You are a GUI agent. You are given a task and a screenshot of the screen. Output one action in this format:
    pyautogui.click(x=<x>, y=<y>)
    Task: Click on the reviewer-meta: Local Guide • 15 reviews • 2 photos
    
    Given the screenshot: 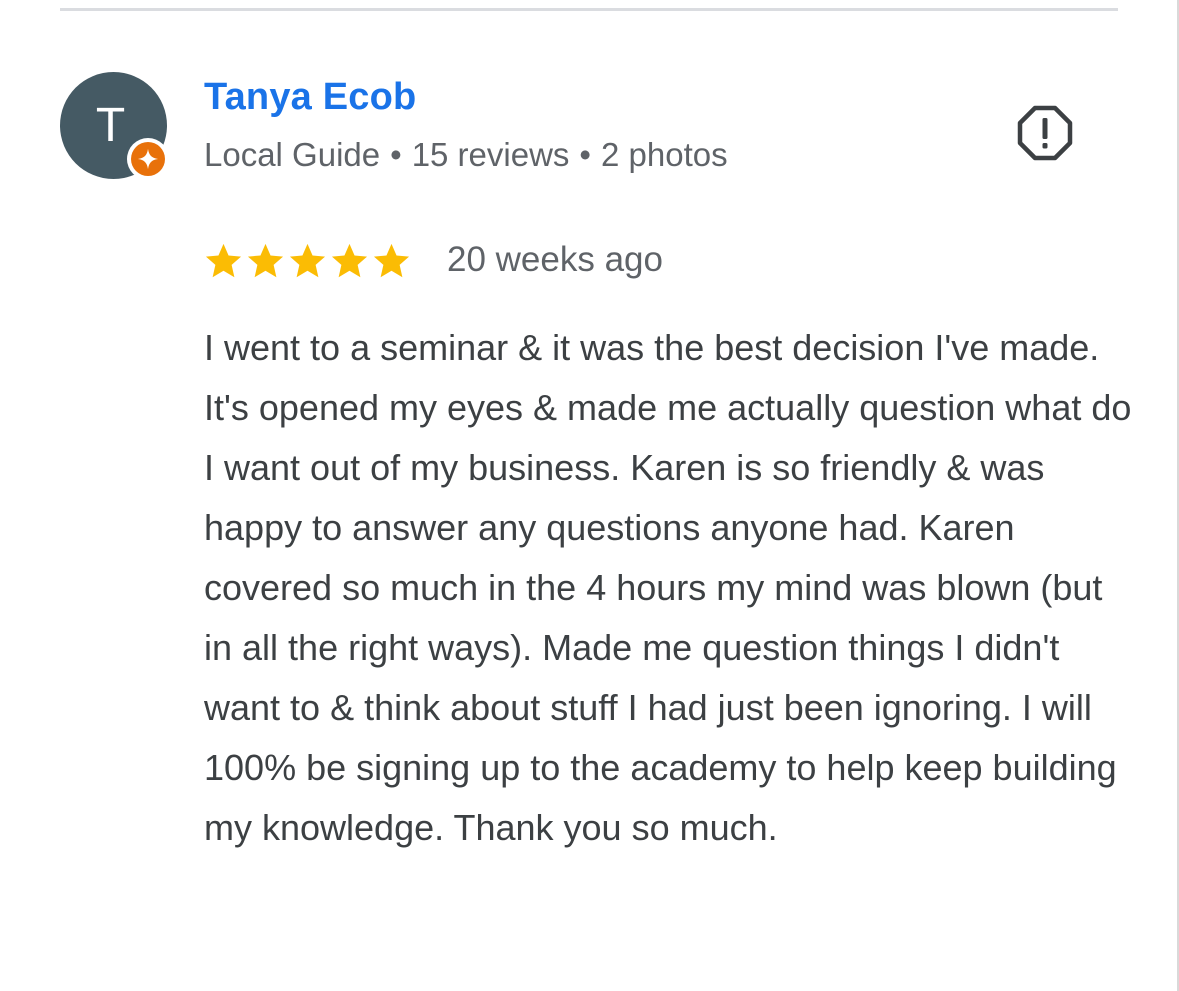 What is the action you would take?
    pyautogui.click(x=466, y=155)
    